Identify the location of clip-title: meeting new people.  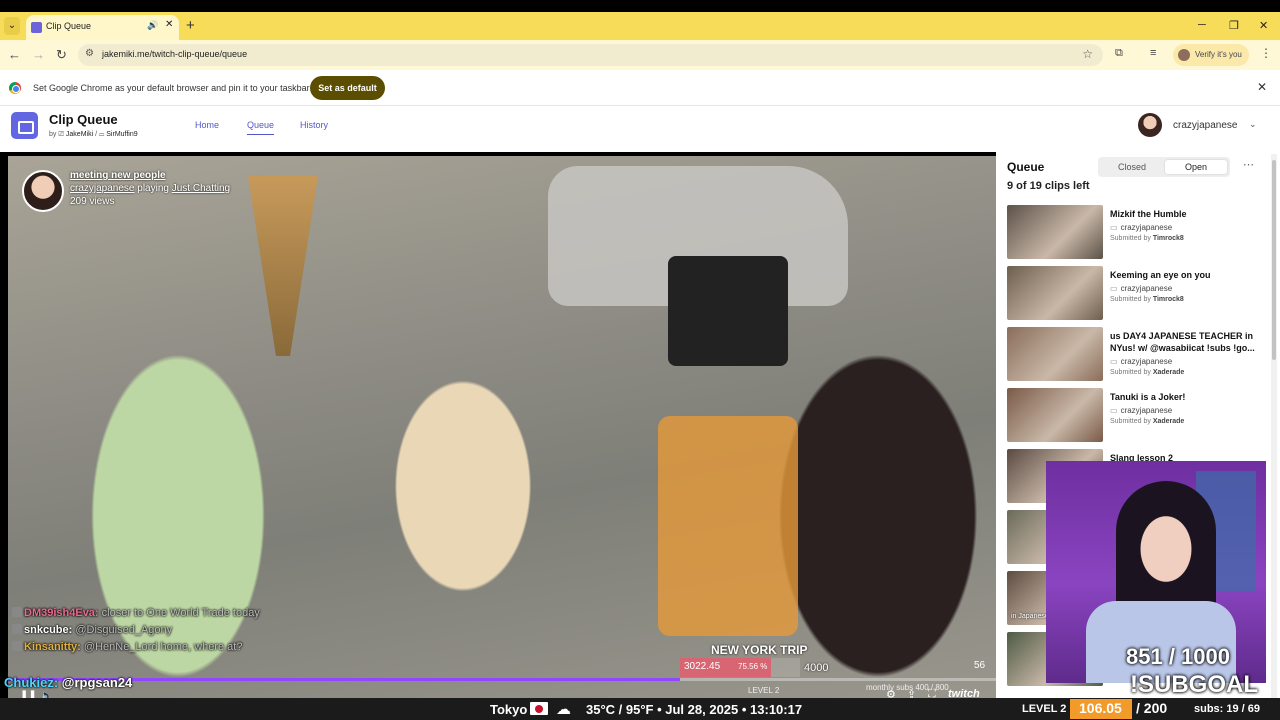
(118, 175).